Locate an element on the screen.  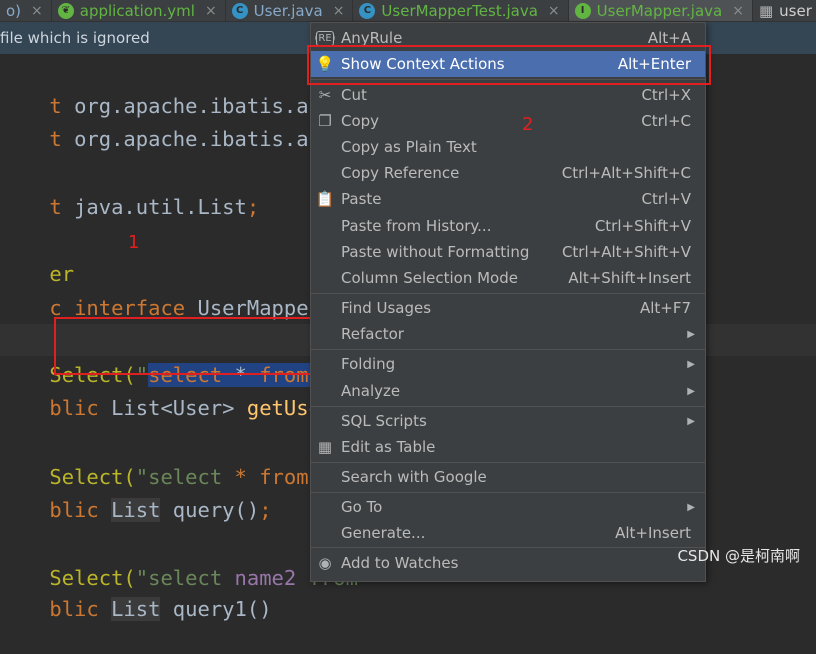
copy-icon: ❐ is located at coordinates (325, 121).